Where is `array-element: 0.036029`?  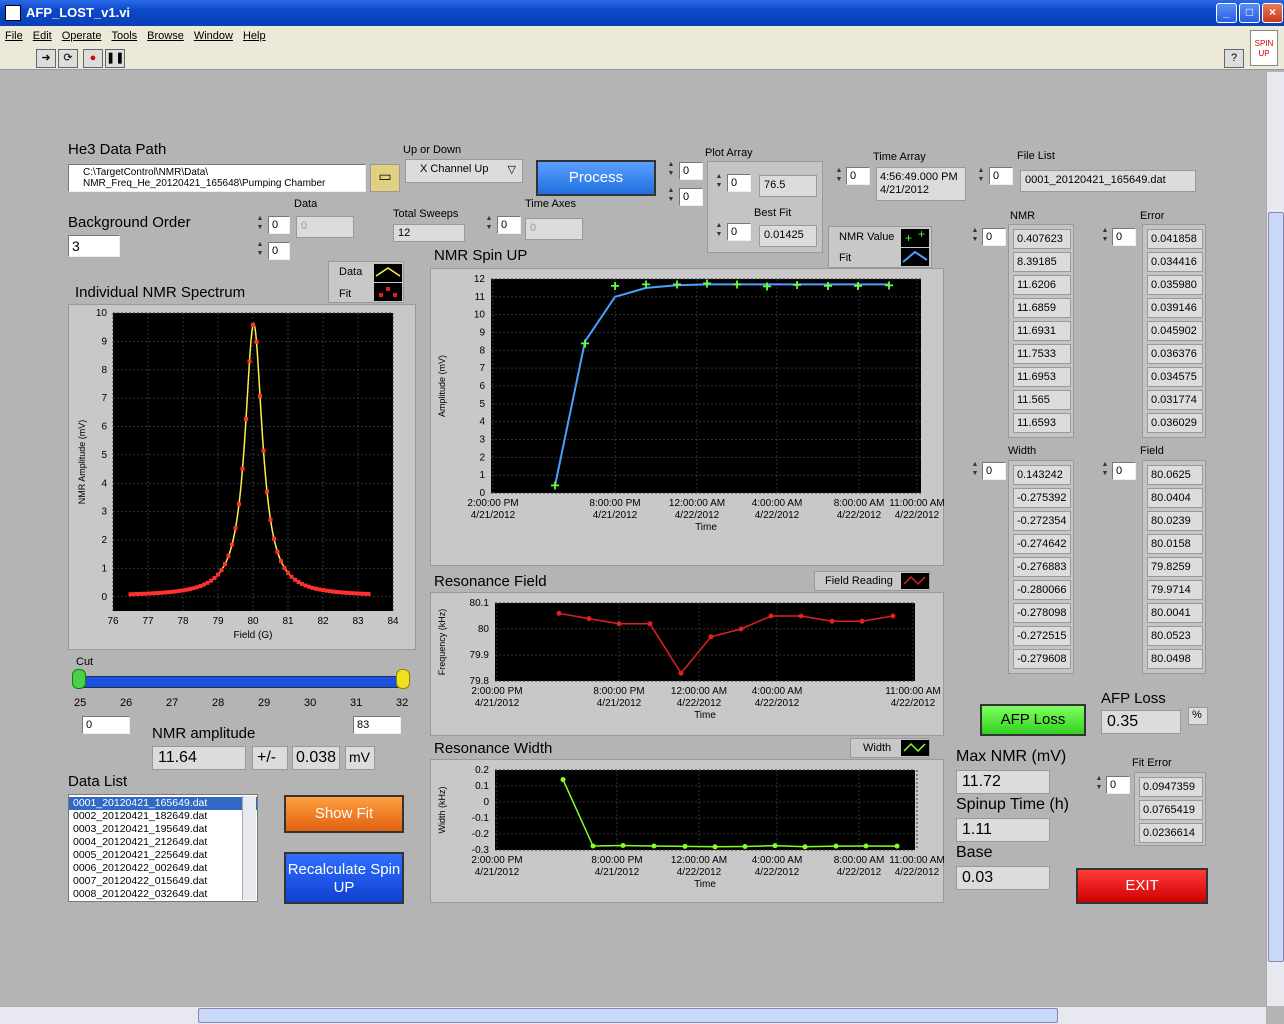
array-element: 0.036029 is located at coordinates (1175, 423).